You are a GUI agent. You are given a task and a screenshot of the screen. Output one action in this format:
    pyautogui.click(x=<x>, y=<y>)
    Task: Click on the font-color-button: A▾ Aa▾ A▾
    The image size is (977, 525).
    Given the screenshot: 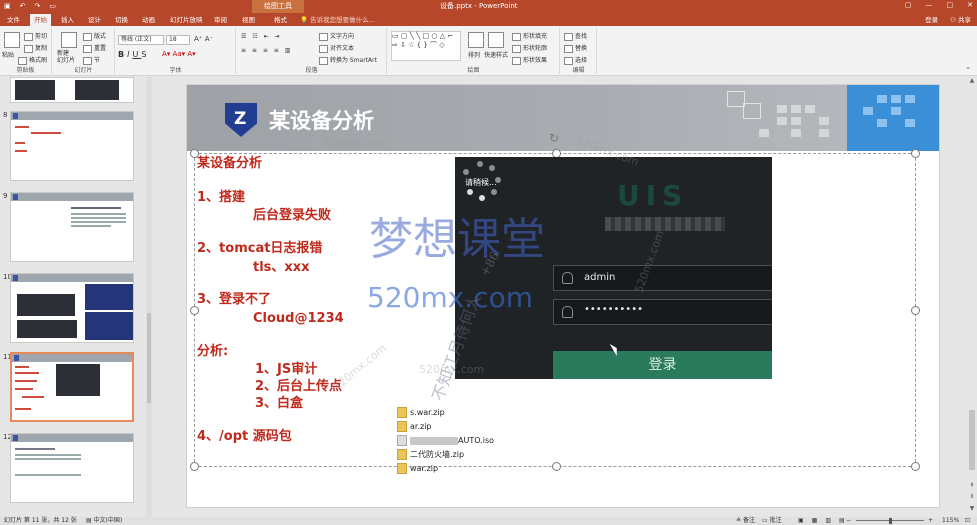 What is the action you would take?
    pyautogui.click(x=179, y=54)
    